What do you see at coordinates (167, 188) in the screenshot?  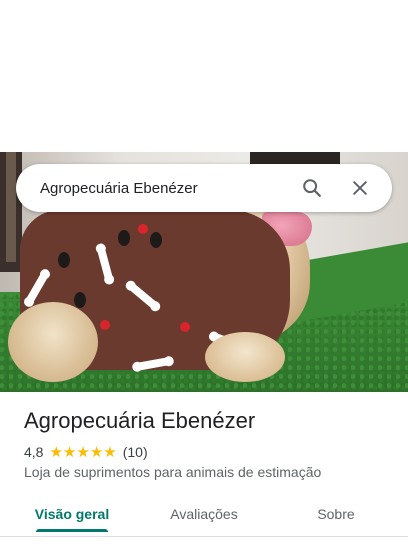 I see `search-input: Agropecuária Ebenézer` at bounding box center [167, 188].